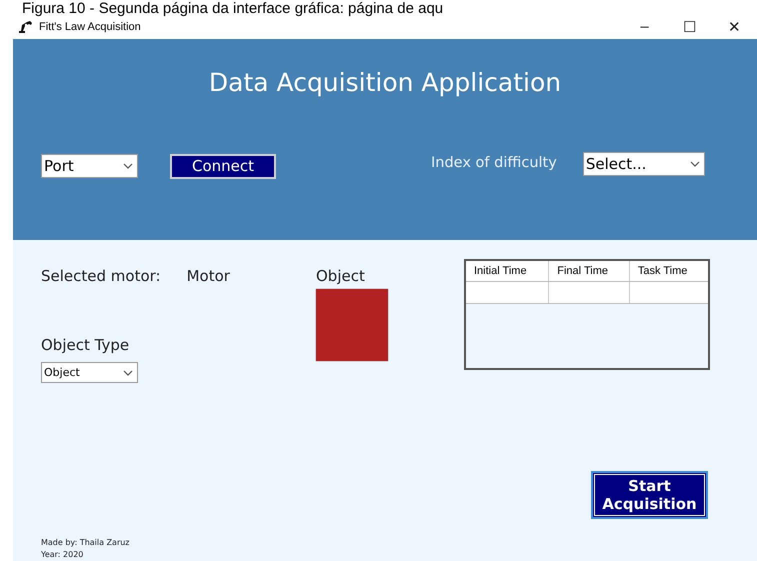  I want to click on footer-text: Year: 2020, so click(62, 555).